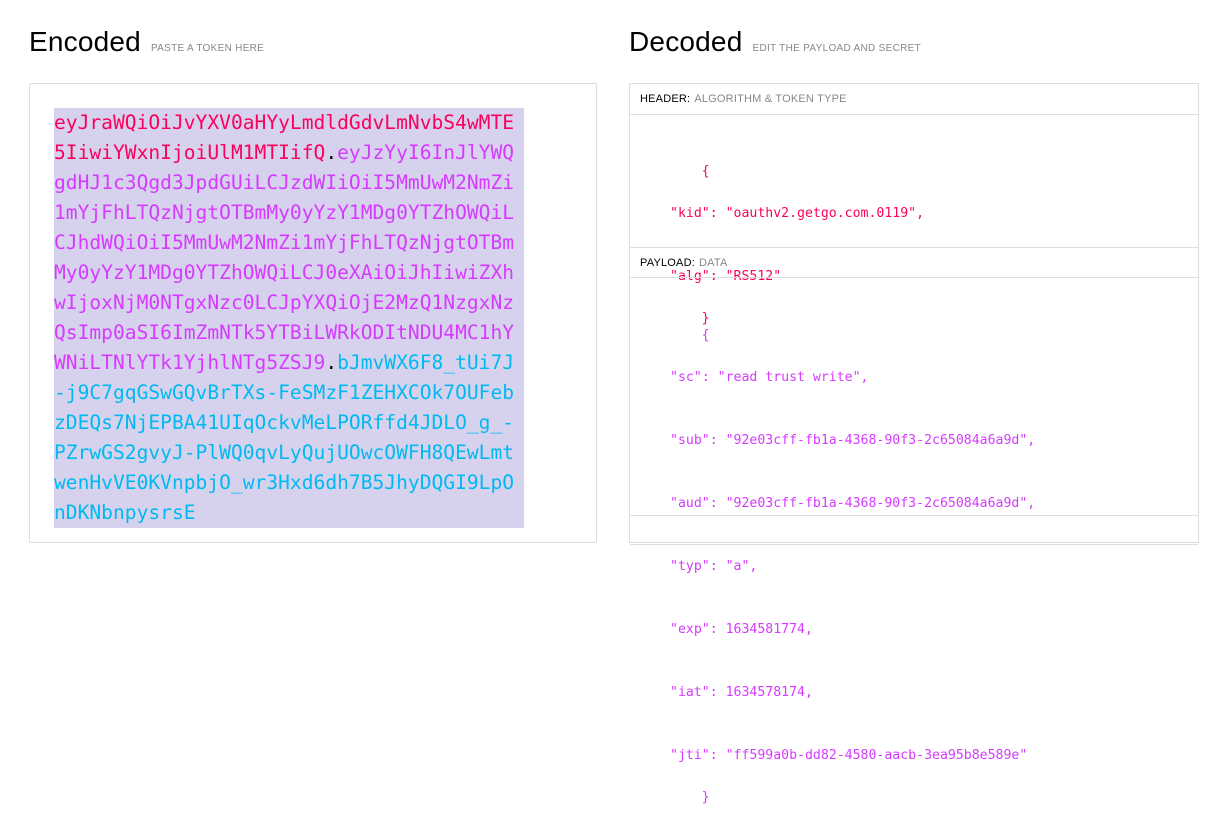 Image resolution: width=1211 pixels, height=829 pixels. Describe the element at coordinates (713, 263) in the screenshot. I see `payload-sublabel: DATA` at that location.